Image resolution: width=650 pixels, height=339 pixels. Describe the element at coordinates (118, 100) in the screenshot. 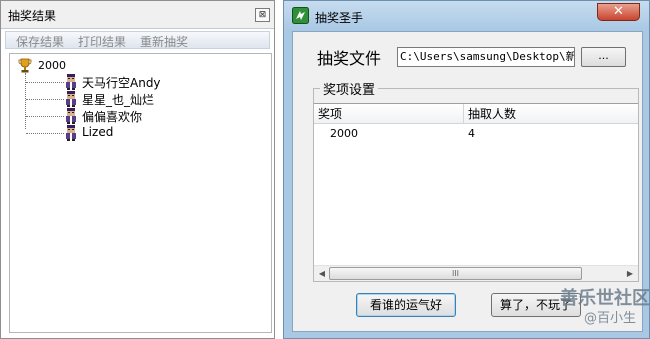

I see `tree-child-label: 星星_也_灿烂` at that location.